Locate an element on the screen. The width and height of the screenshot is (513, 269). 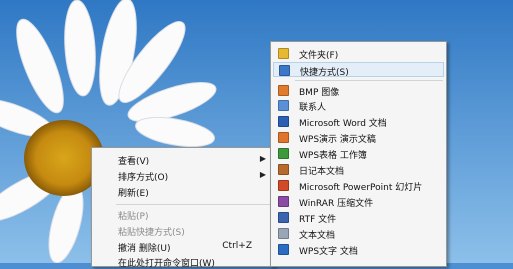
new-item-winrar-label: WinRAR 压缩文件 is located at coordinates (336, 204).